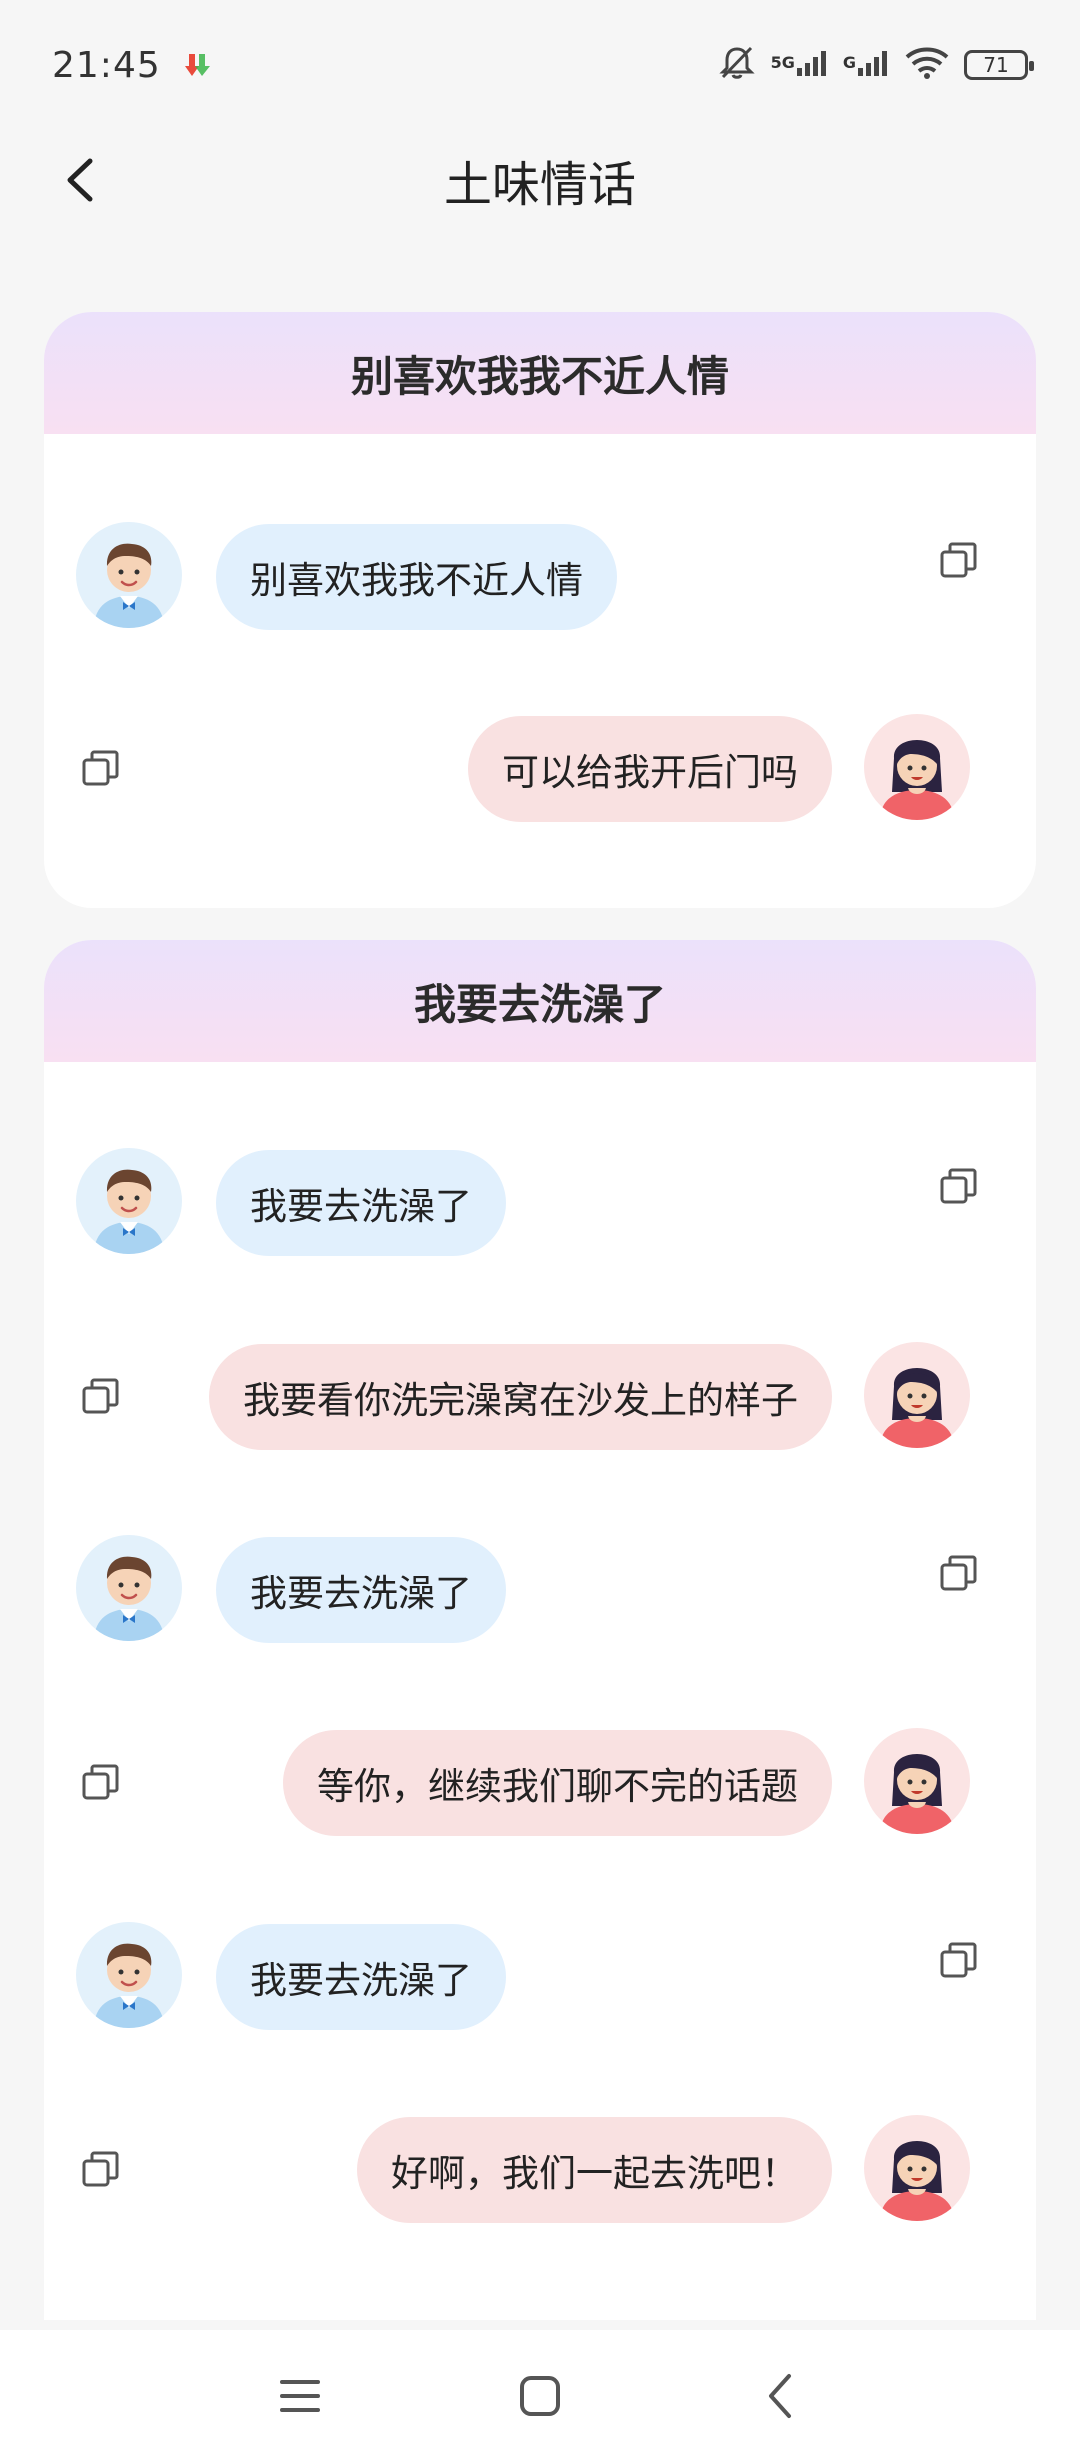 This screenshot has height=2460, width=1080. Describe the element at coordinates (650, 769) in the screenshot. I see `message-bubble-girl: 可以给我开后门吗` at that location.